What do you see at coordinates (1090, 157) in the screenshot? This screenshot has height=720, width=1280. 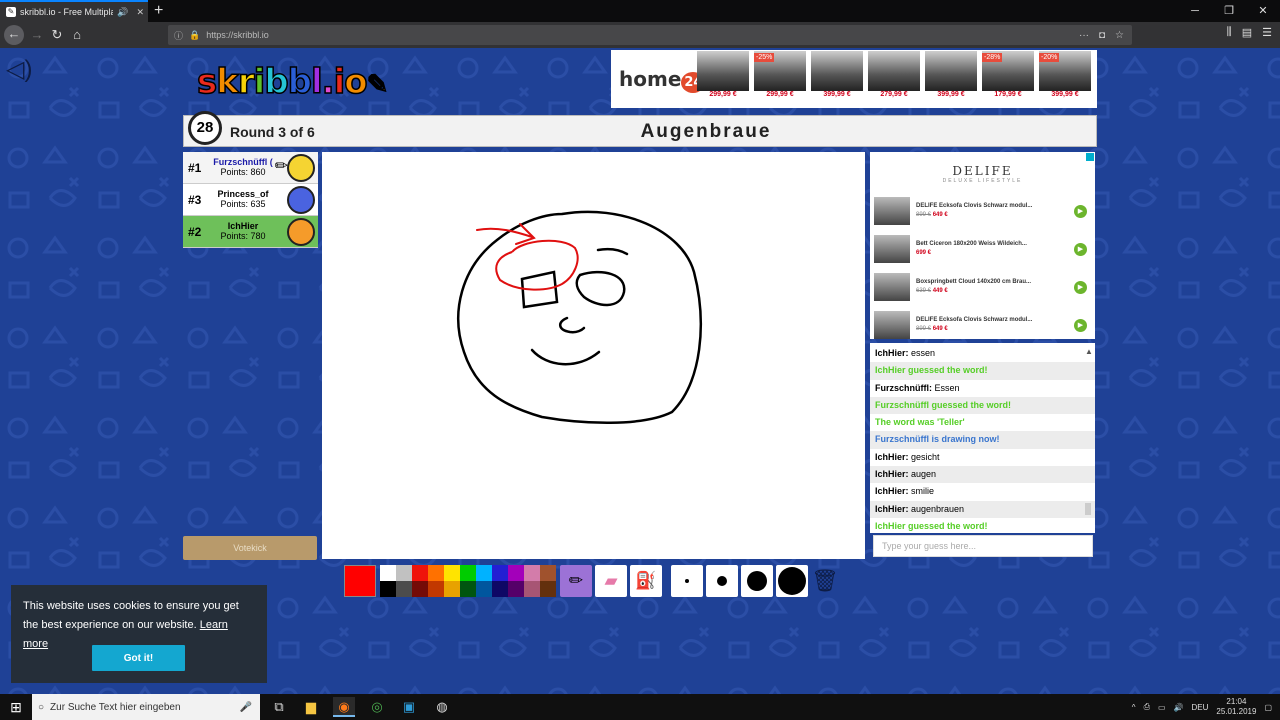 I see `ad-choices-icon` at bounding box center [1090, 157].